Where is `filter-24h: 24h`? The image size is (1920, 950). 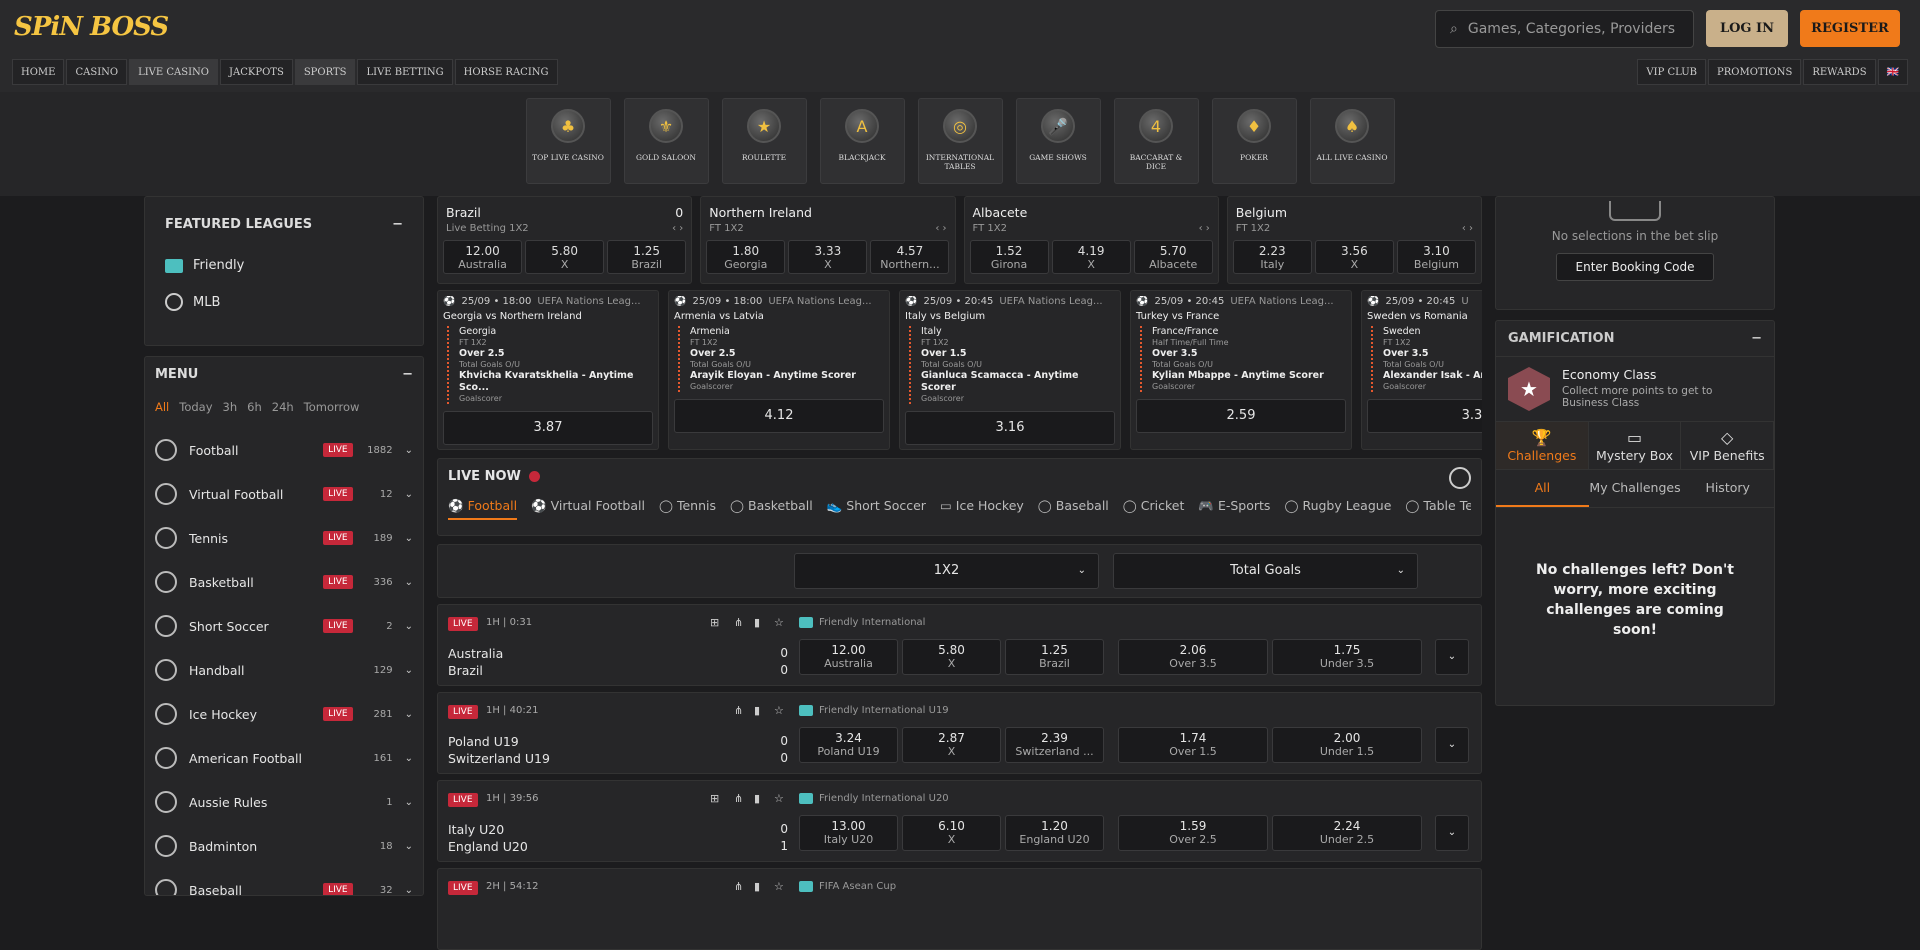 filter-24h: 24h is located at coordinates (283, 407).